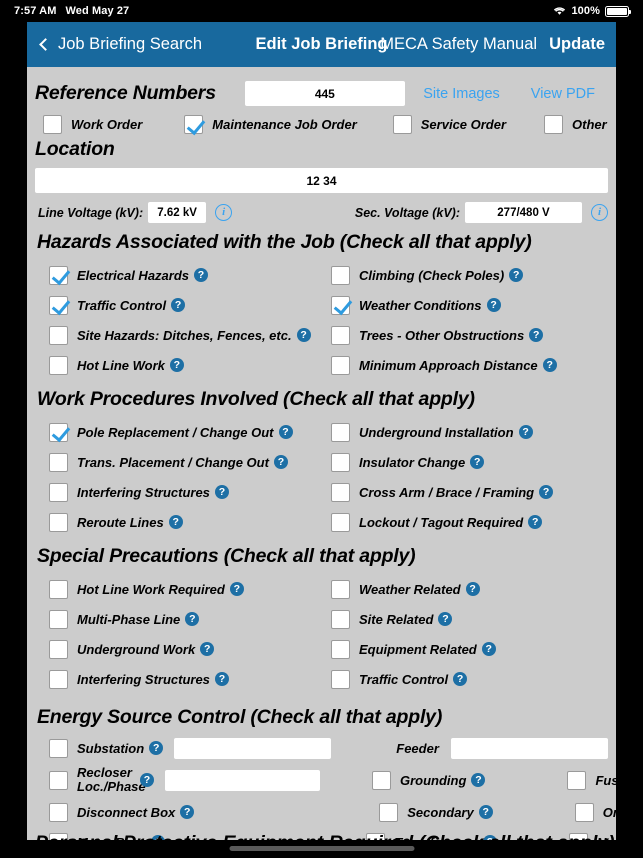 This screenshot has height=858, width=643. What do you see at coordinates (242, 780) in the screenshot?
I see `recloser-input` at bounding box center [242, 780].